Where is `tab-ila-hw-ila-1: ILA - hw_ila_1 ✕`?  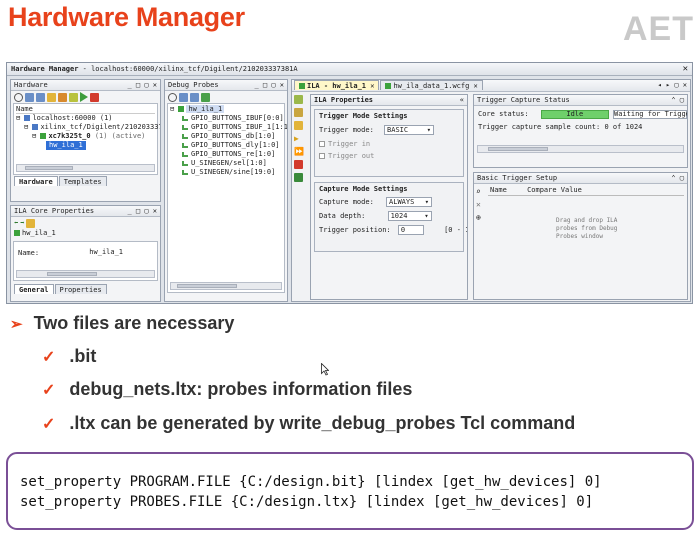
tab-ila-hw-ila-1: ILA - hw_ila_1 ✕ is located at coordinates (337, 85).